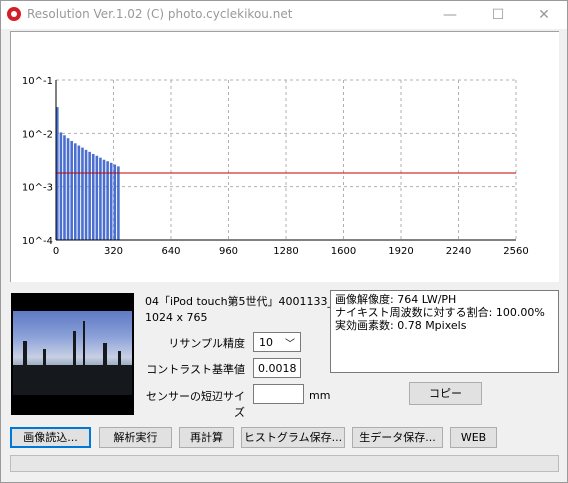  I want to click on x-tick-label: 1920, so click(400, 251).